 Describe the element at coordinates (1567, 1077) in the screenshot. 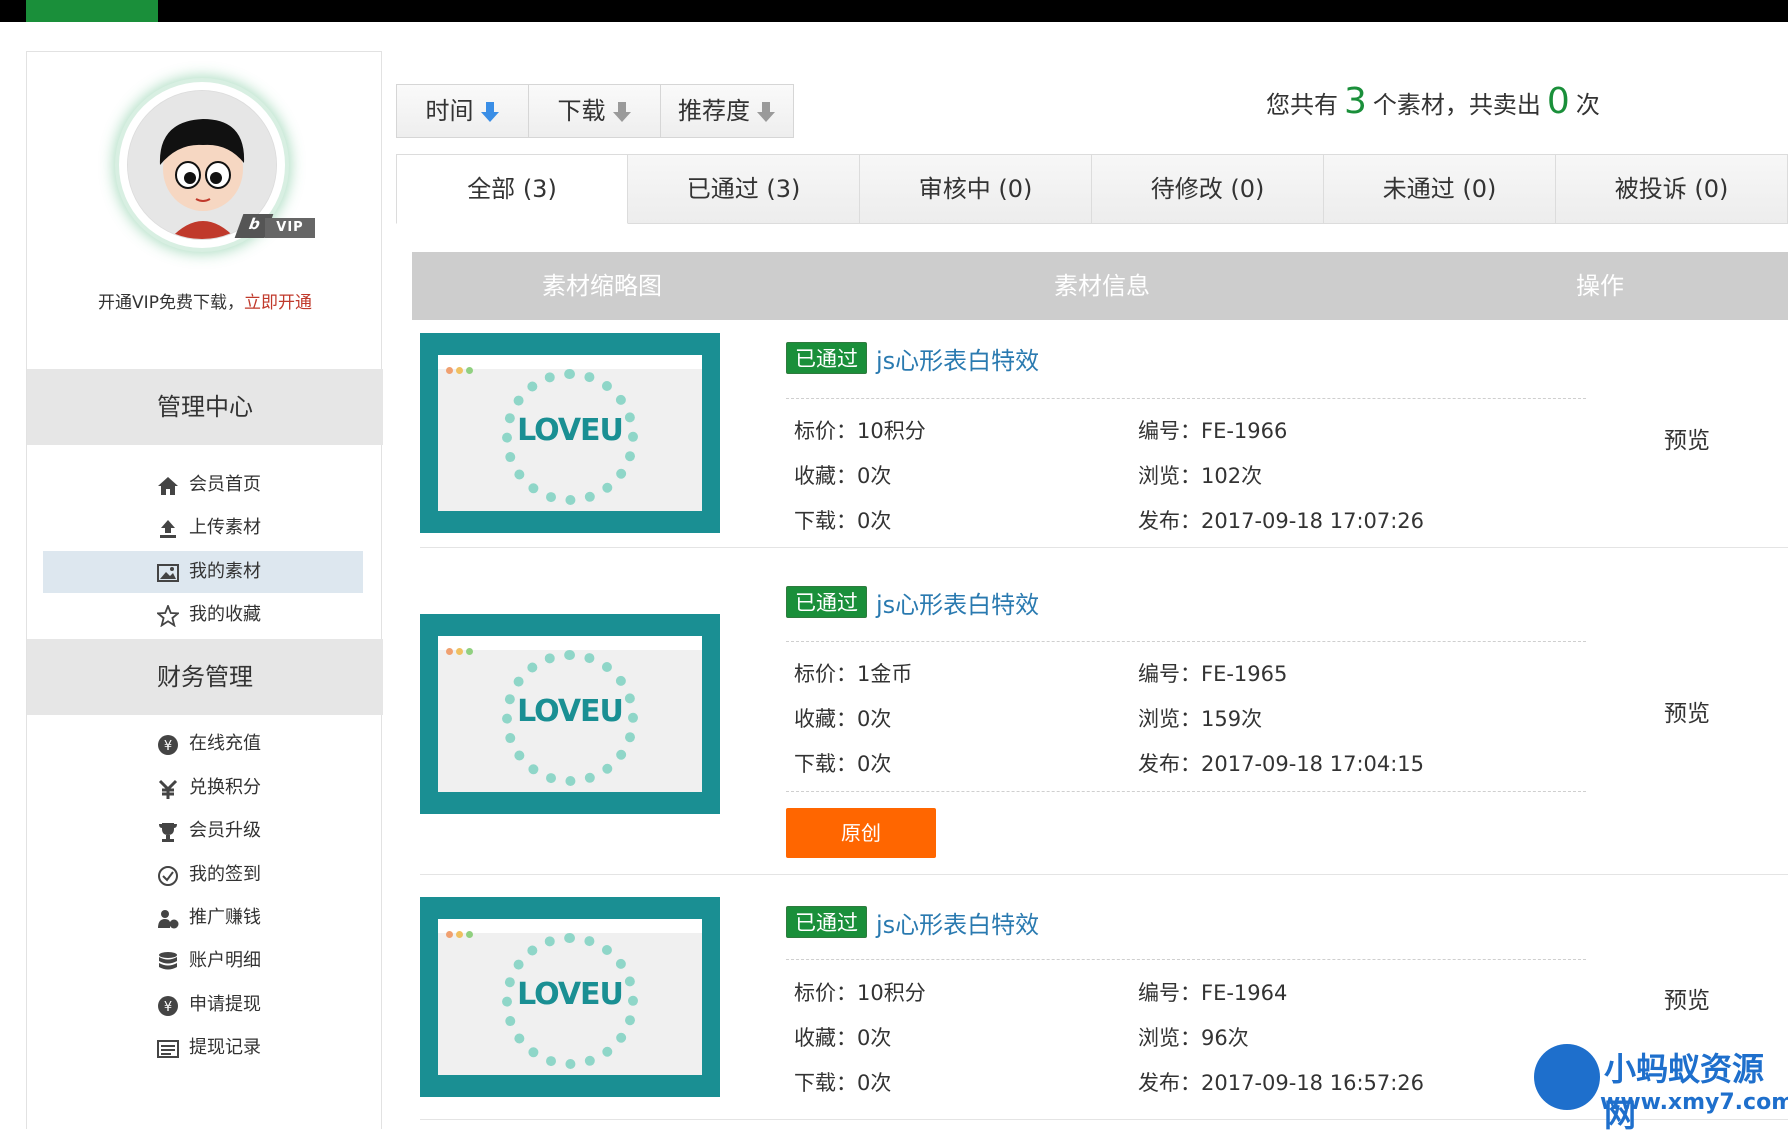

I see `ant-logo-icon` at that location.